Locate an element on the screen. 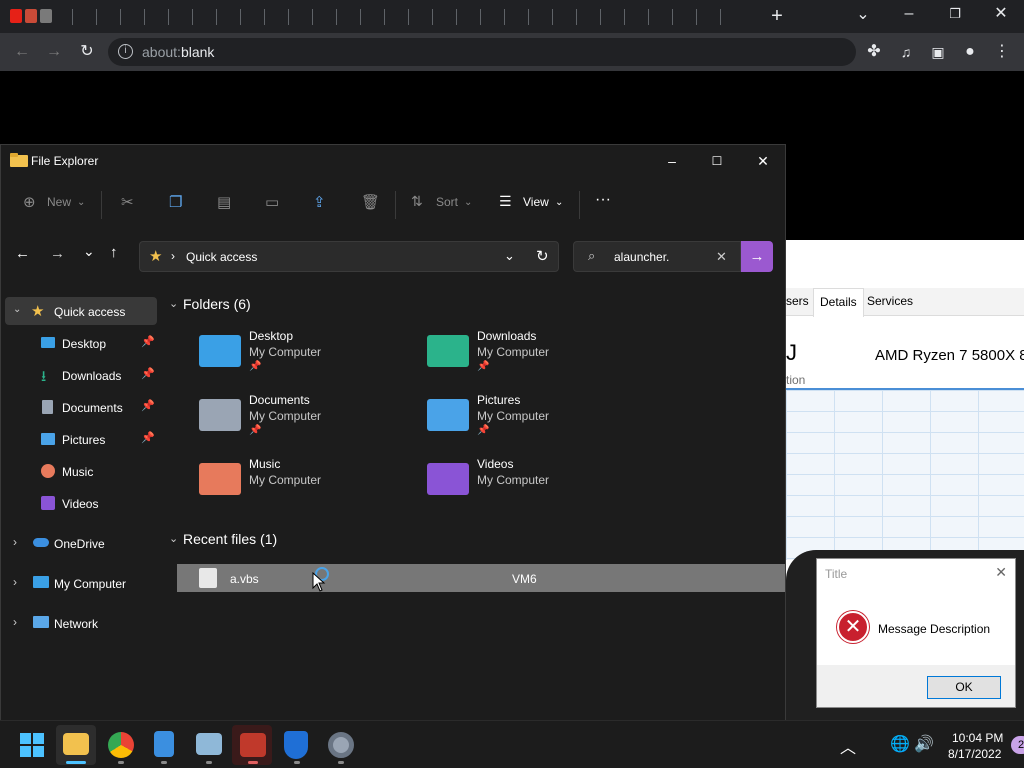  copy-icon: ❐ is located at coordinates (175, 202).